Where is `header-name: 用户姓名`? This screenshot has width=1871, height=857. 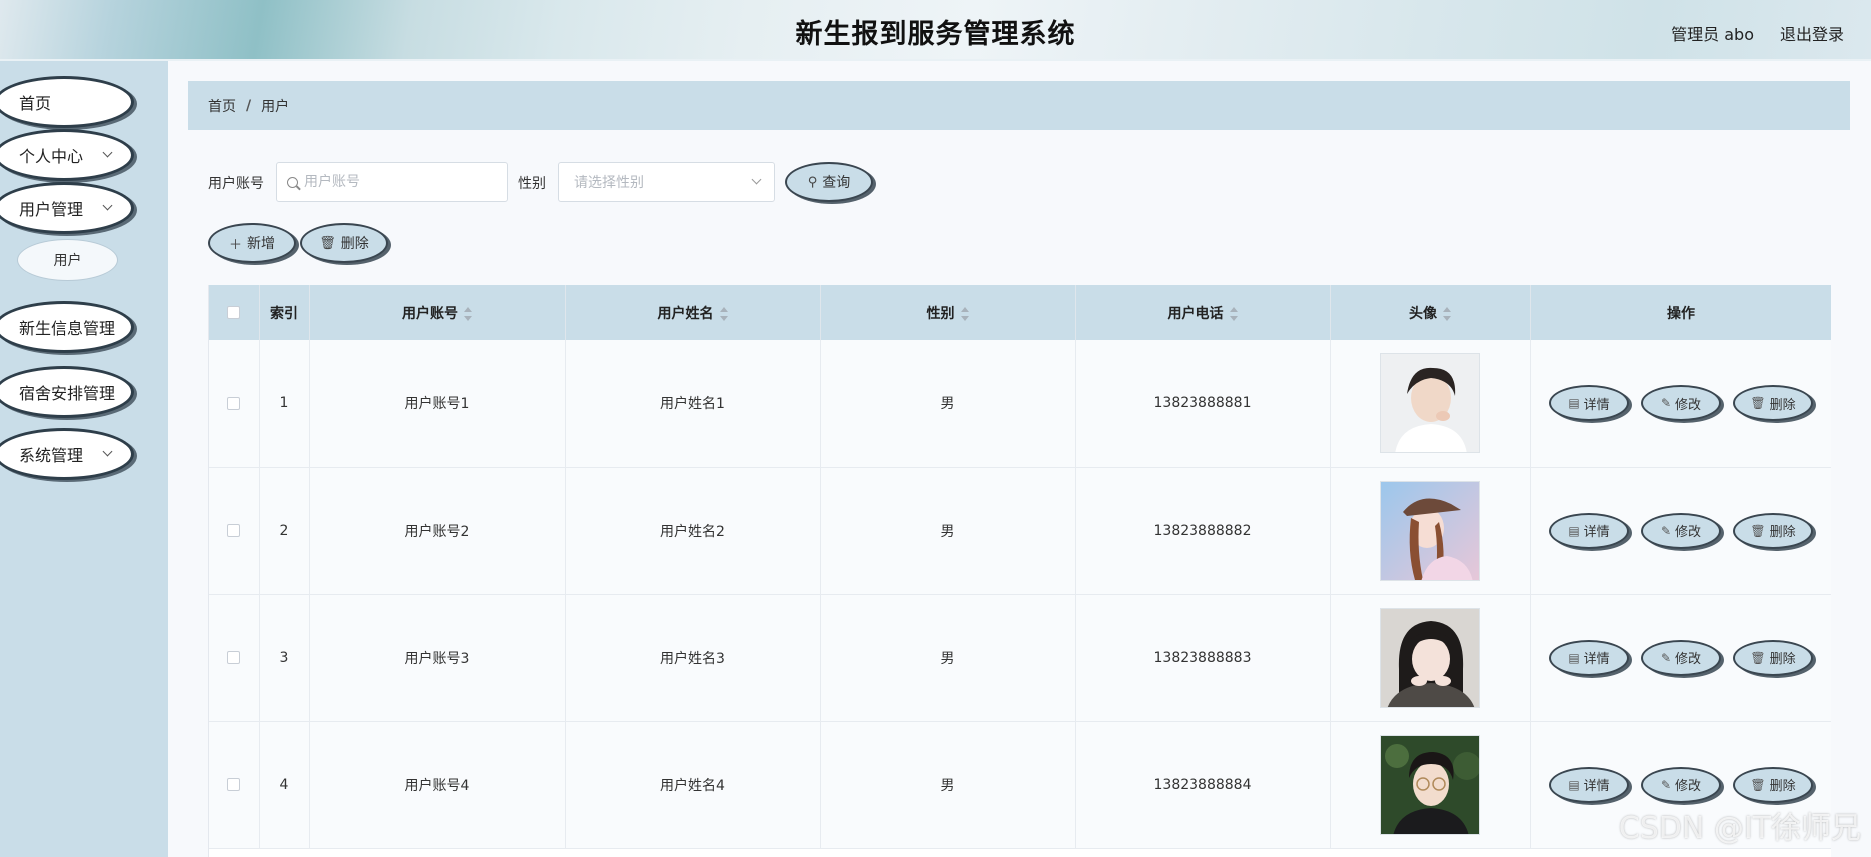
header-name: 用户姓名 is located at coordinates (693, 312).